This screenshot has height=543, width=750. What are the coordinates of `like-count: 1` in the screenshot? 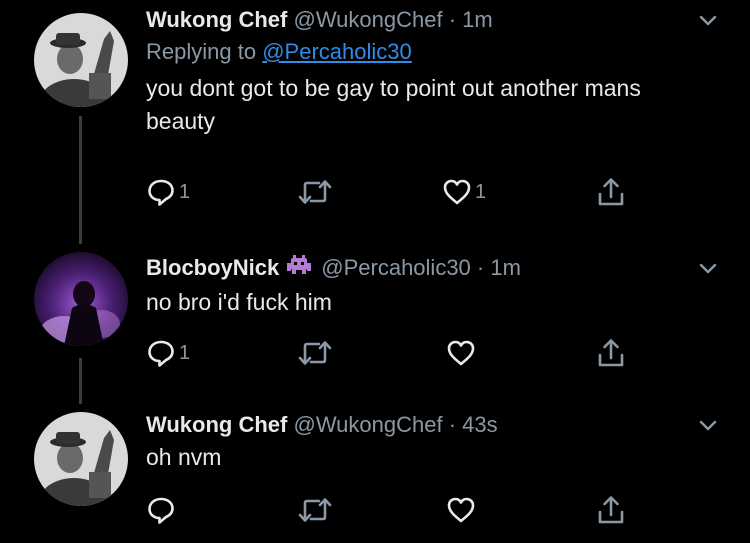 It's located at (481, 191).